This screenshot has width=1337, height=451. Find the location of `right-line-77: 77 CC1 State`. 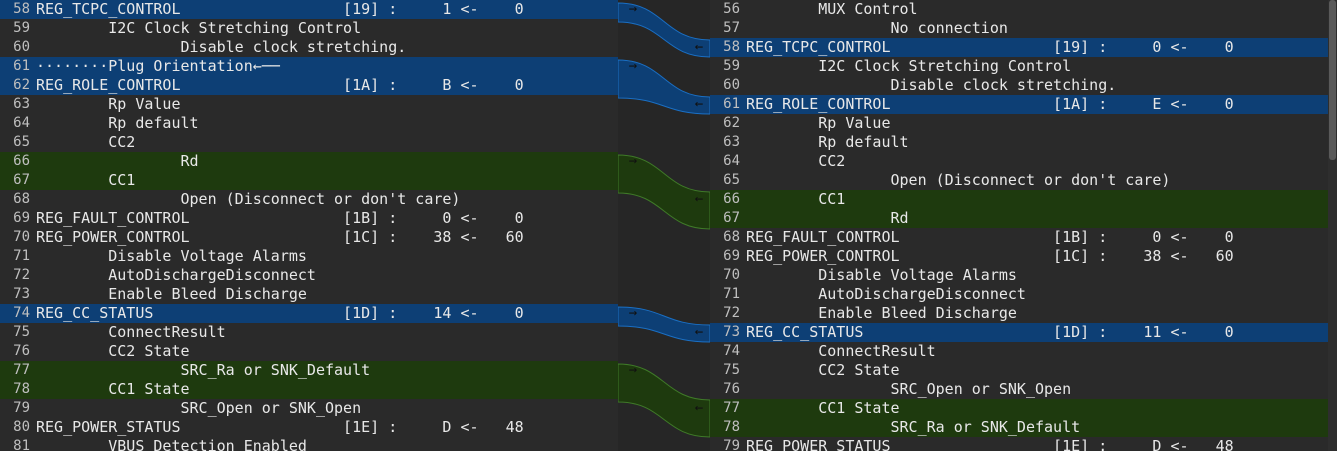

right-line-77: 77 CC1 State is located at coordinates (1019, 408).